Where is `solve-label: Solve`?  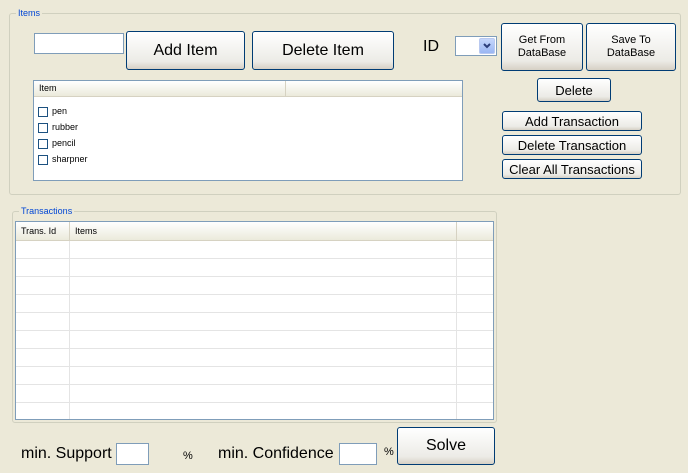 solve-label: Solve is located at coordinates (446, 445).